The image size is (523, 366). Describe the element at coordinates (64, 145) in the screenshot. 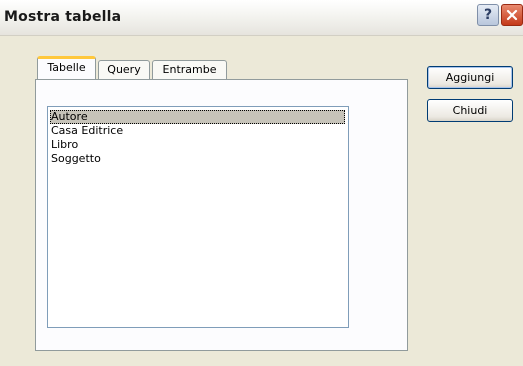

I see `list-item-libro: Libro` at that location.